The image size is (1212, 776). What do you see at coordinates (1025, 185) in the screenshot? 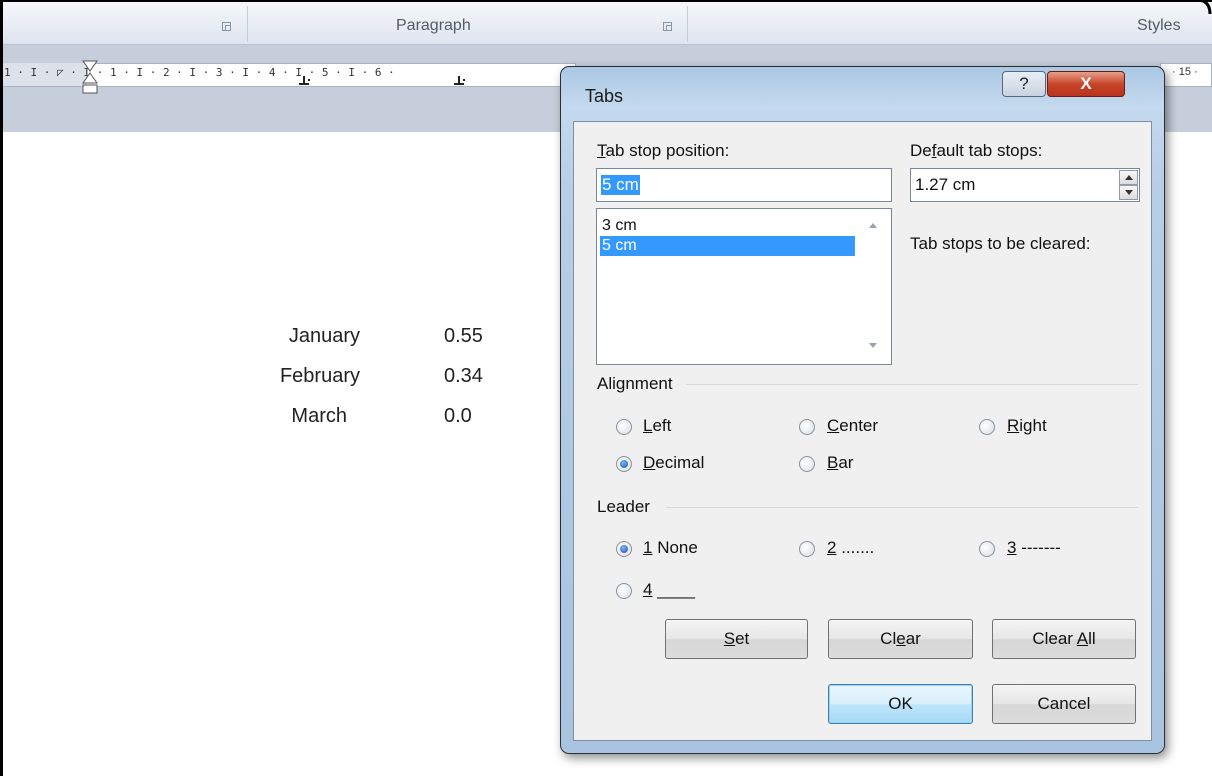
I see `default-tab-stops-input: 1.27 cm` at bounding box center [1025, 185].